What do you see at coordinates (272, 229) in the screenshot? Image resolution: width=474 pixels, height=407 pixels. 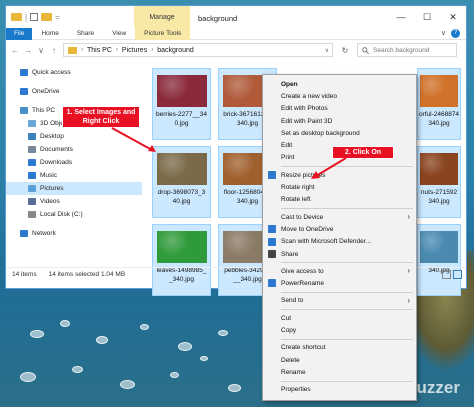 I see `onedrive-icon` at bounding box center [272, 229].